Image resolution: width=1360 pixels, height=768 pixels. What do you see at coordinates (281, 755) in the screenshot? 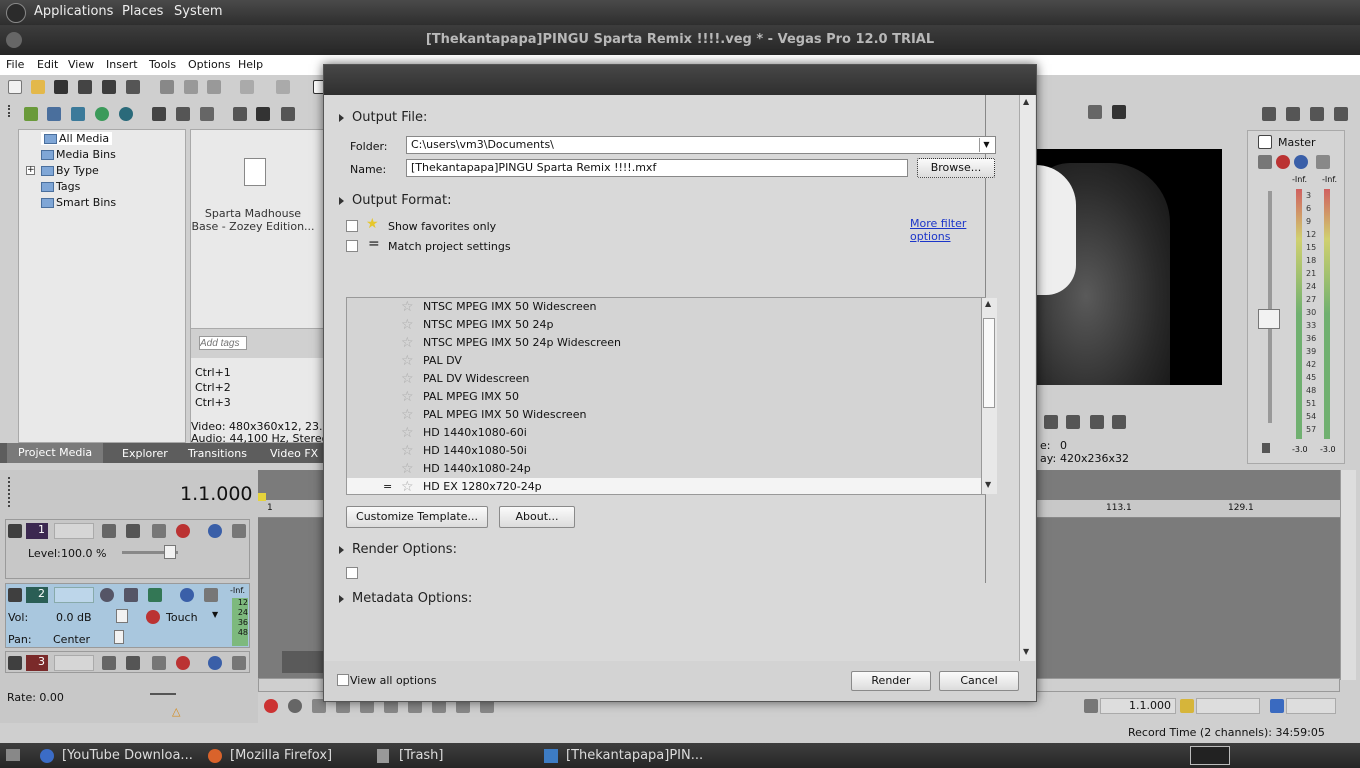
I see `task-firefox: [Mozilla Firefox]` at bounding box center [281, 755].